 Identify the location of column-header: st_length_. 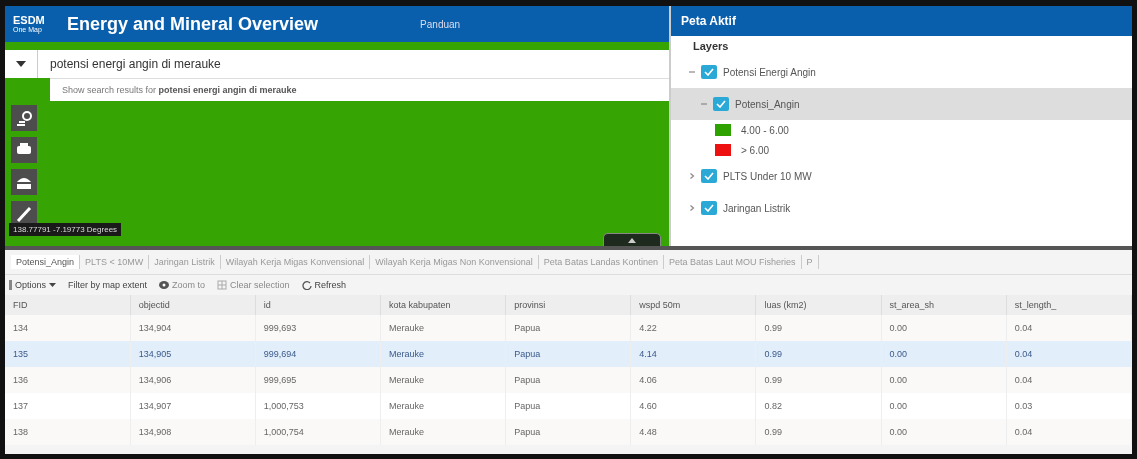
(1069, 305).